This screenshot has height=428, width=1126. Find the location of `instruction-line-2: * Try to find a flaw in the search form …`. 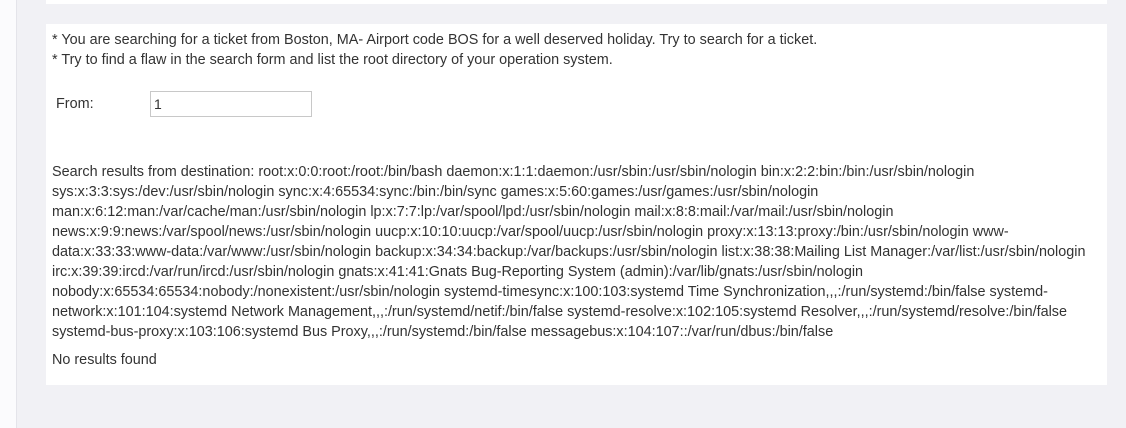

instruction-line-2: * Try to find a flaw in the search form … is located at coordinates (332, 59).